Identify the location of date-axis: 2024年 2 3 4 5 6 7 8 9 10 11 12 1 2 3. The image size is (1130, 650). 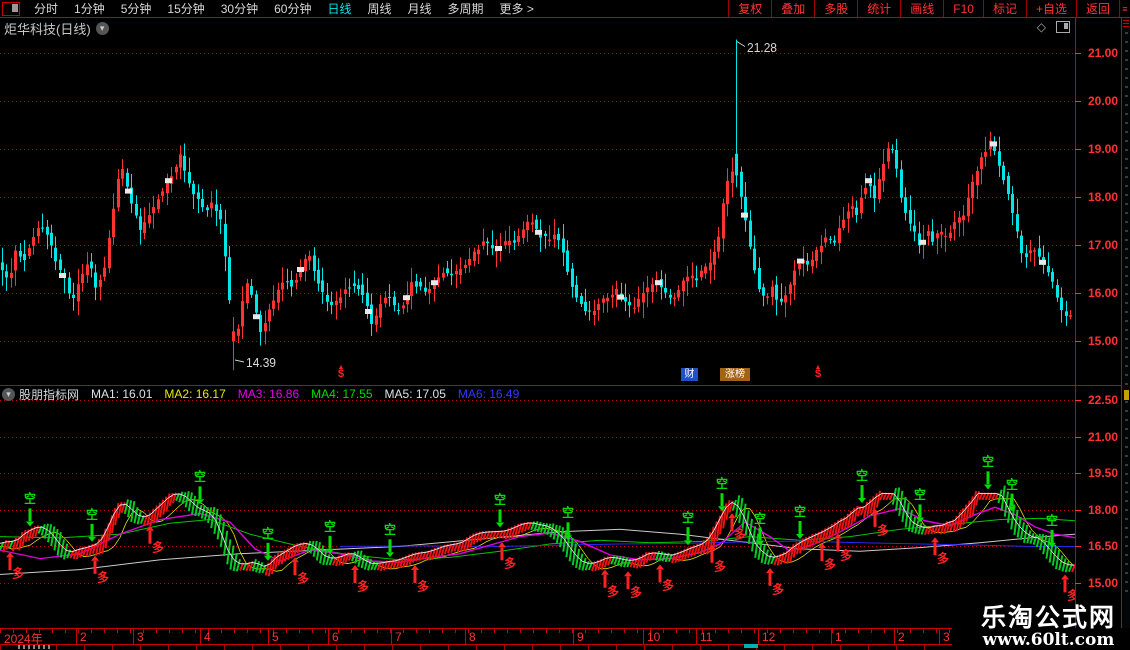
(476, 636).